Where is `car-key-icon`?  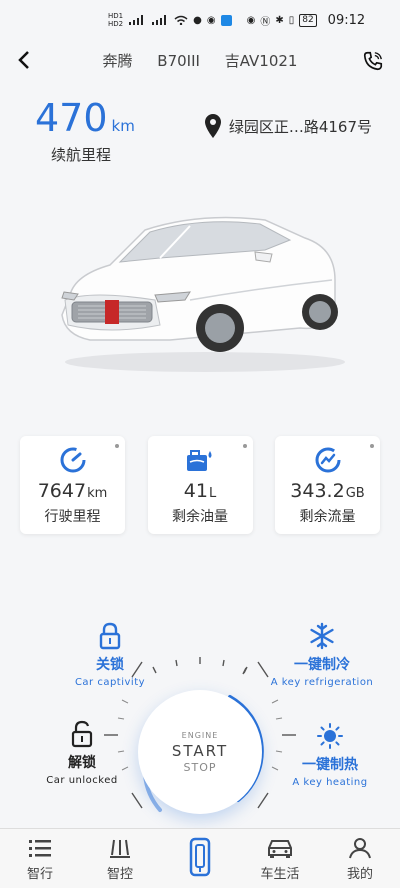
car-key-icon is located at coordinates (200, 857).